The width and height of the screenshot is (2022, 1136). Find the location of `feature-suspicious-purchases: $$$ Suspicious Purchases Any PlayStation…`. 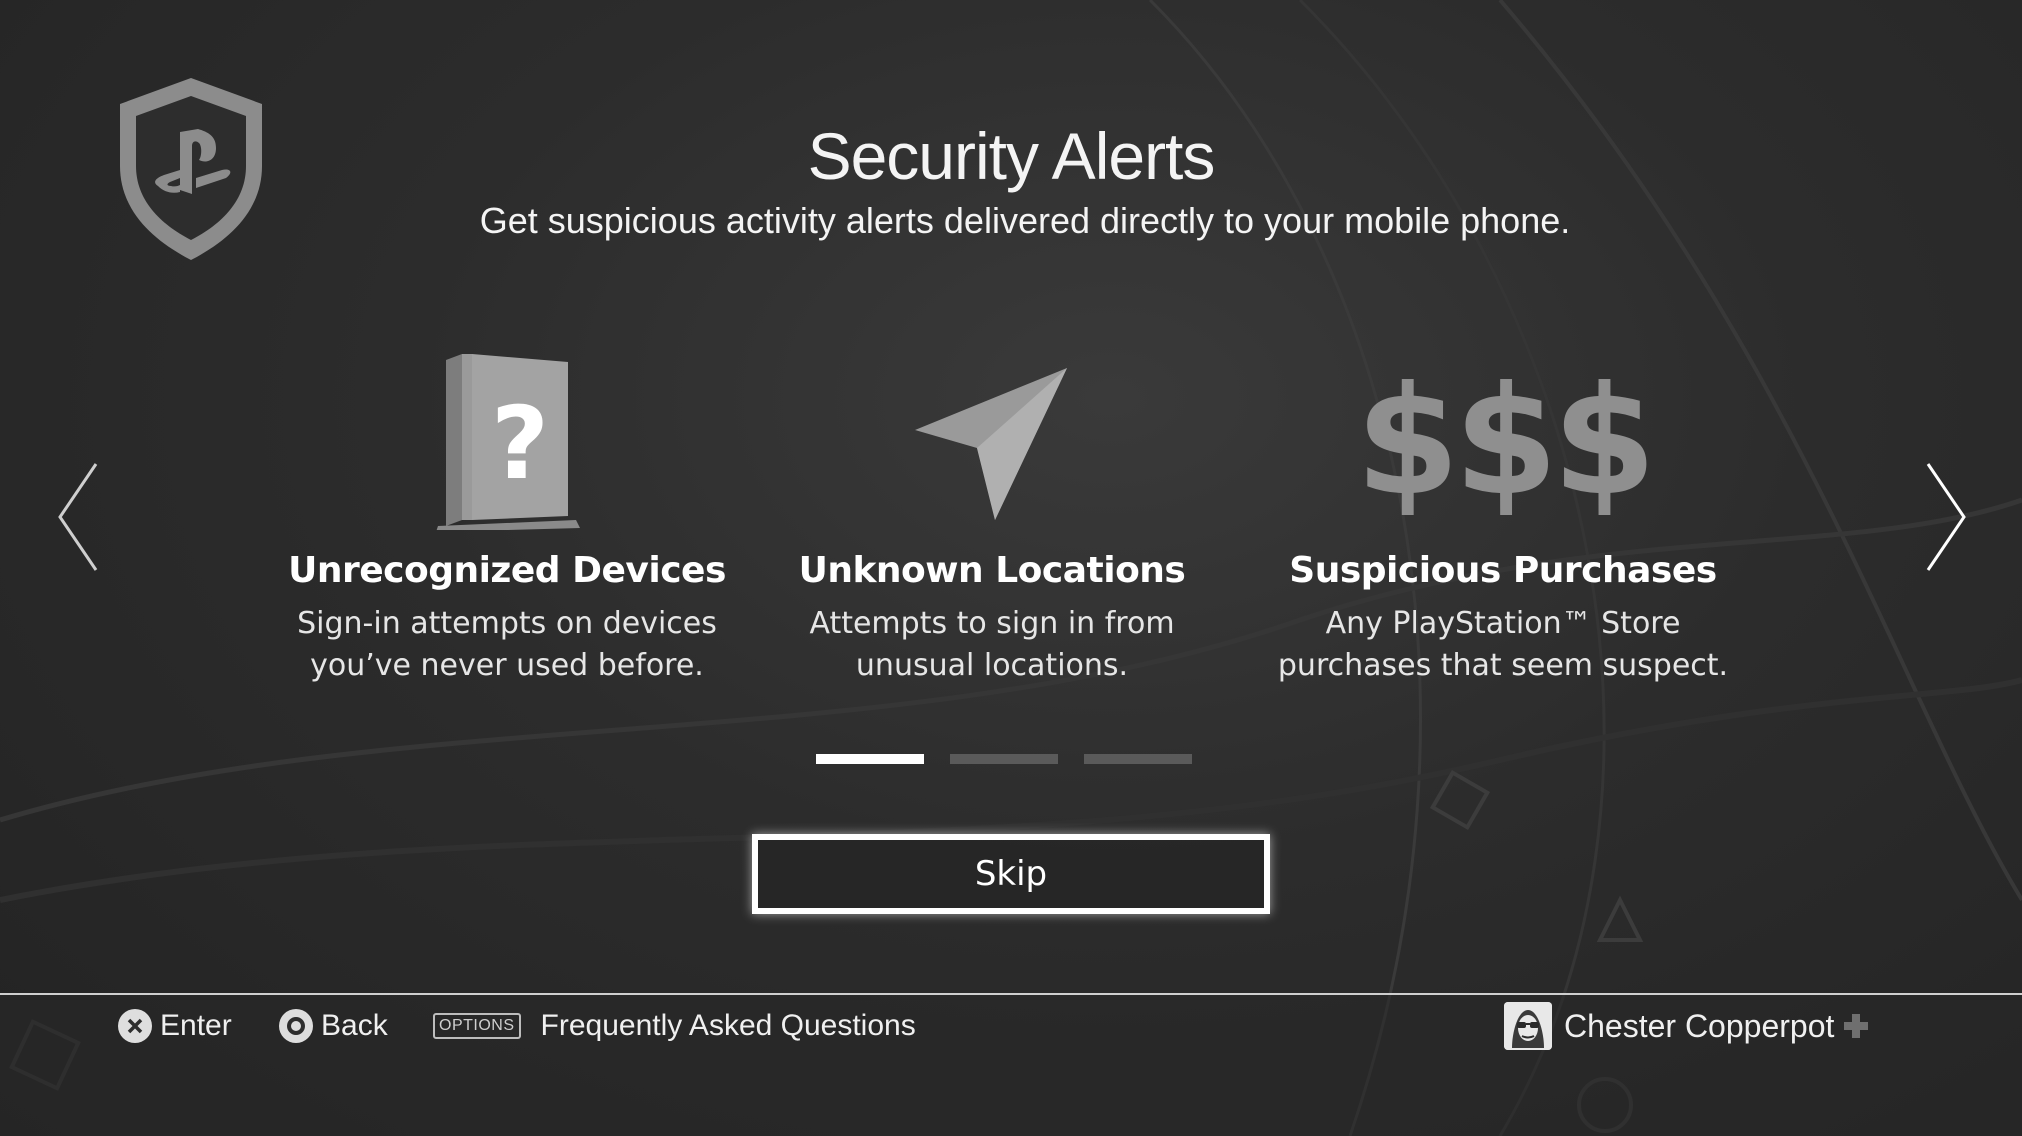

feature-suspicious-purchases: $$$ Suspicious Purchases Any PlayStation… is located at coordinates (1503, 508).